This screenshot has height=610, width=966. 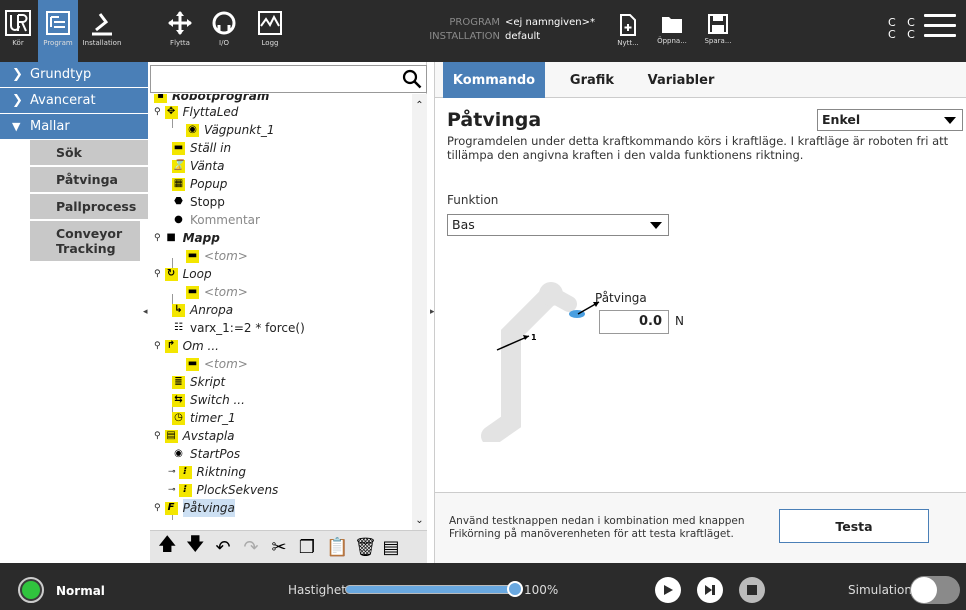 I want to click on tree-node: ↳ Anropa, so click(x=202, y=310).